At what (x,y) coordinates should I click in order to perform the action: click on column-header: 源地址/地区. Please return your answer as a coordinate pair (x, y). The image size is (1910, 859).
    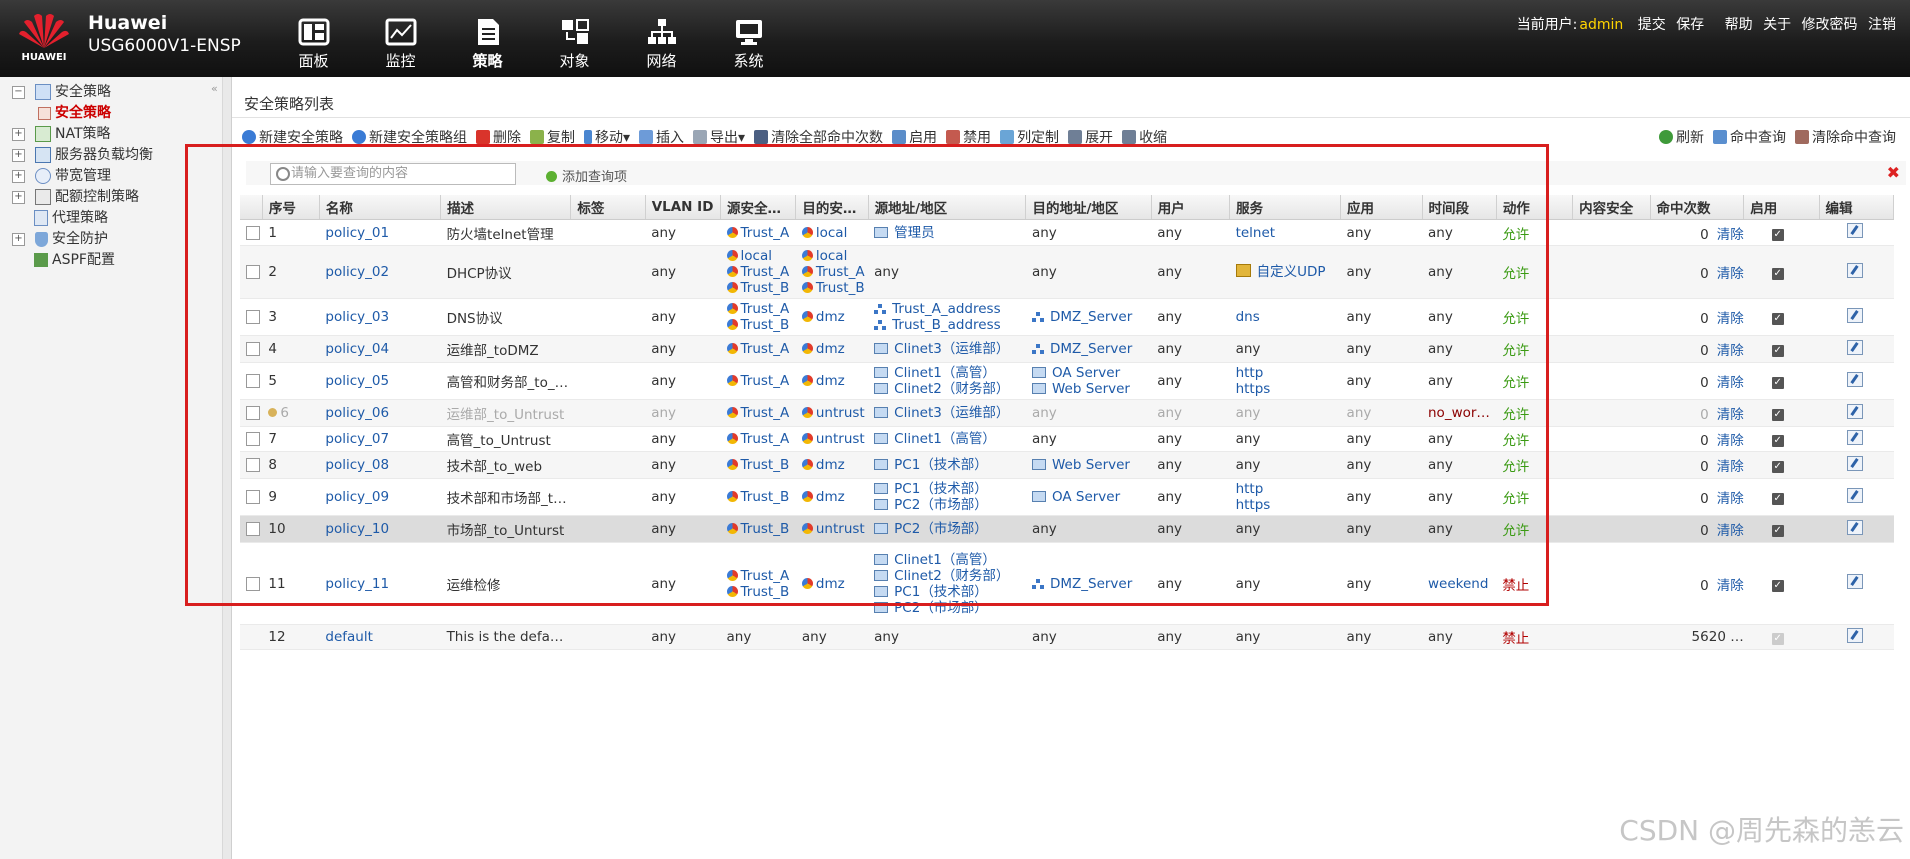
    Looking at the image, I should click on (947, 207).